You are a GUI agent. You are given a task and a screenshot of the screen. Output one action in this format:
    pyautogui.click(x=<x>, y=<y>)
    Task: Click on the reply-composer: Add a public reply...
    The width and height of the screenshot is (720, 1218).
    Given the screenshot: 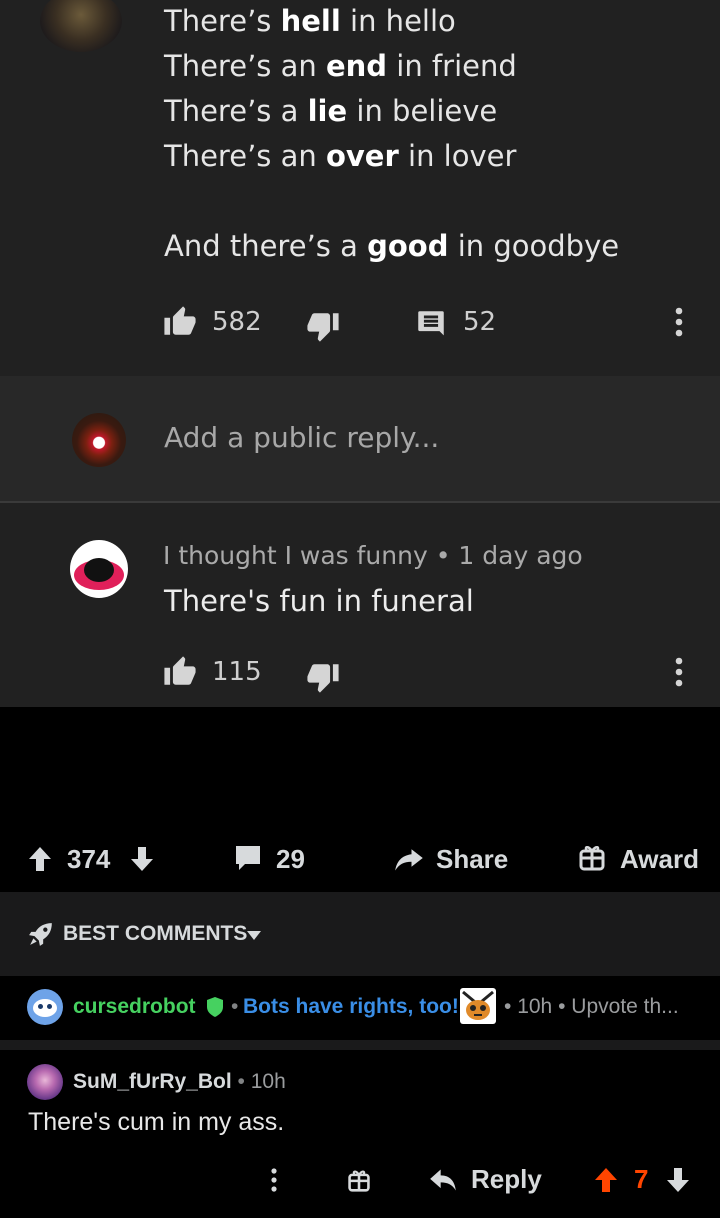 What is the action you would take?
    pyautogui.click(x=360, y=439)
    